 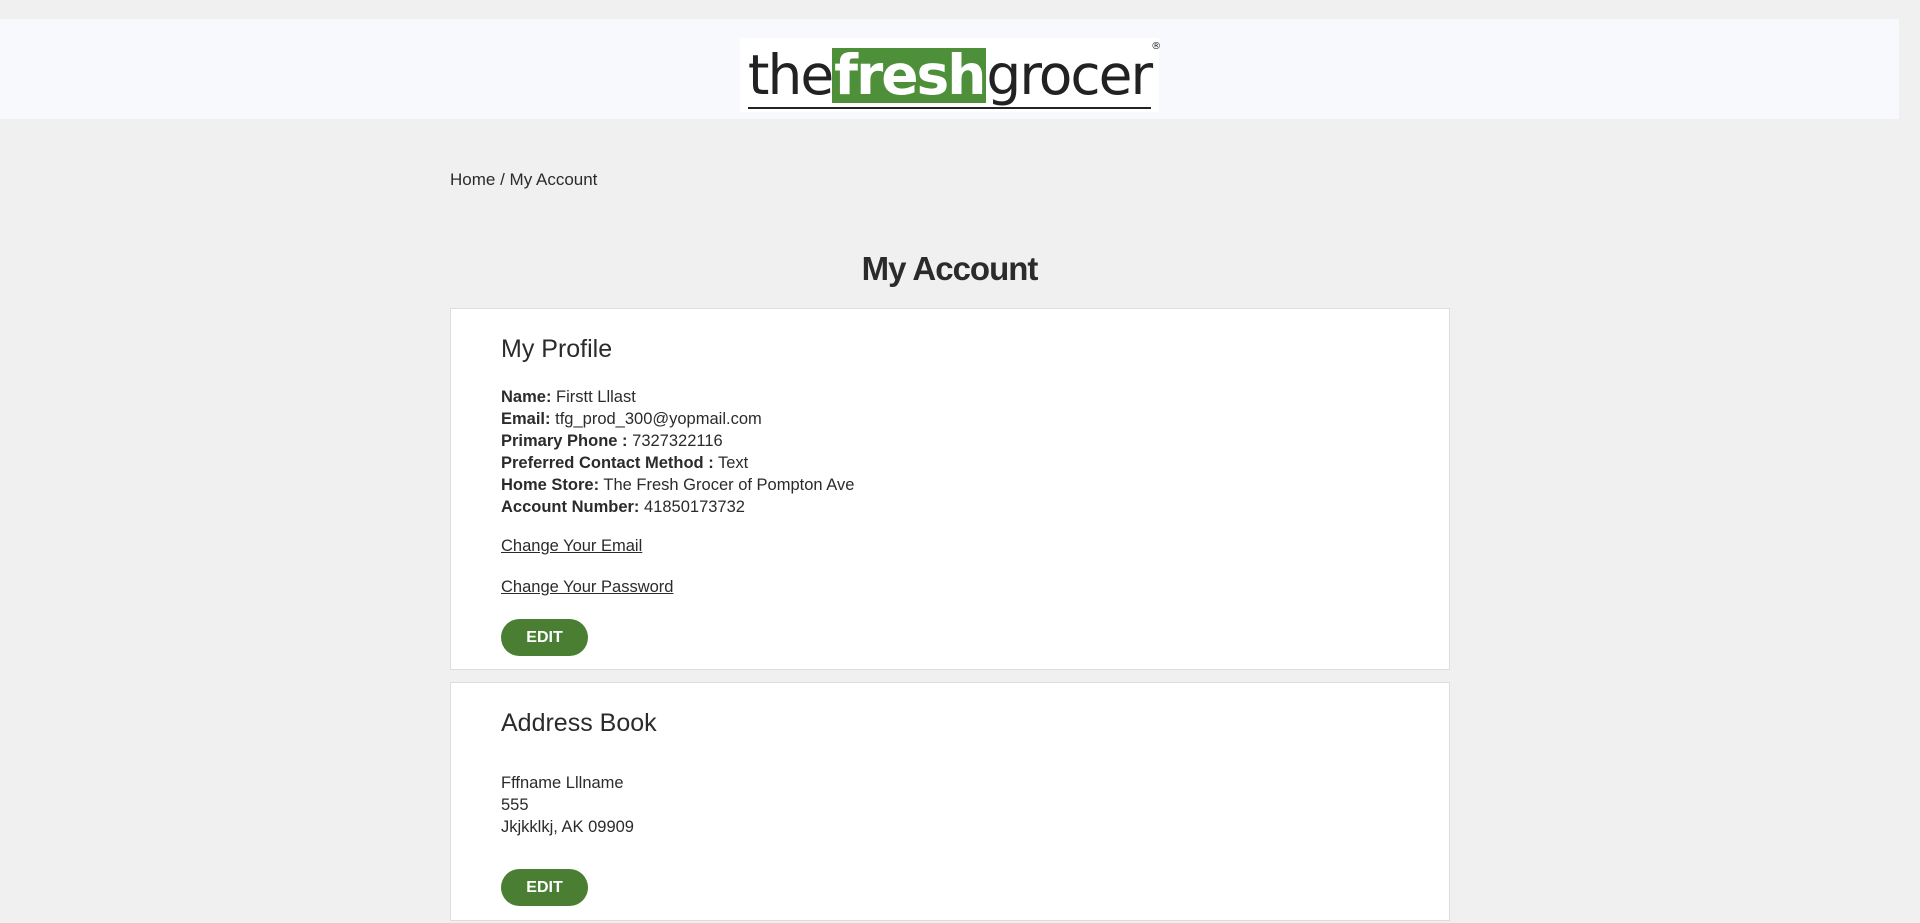 What do you see at coordinates (562, 783) in the screenshot?
I see `address-name-line: Fffname Lllname` at bounding box center [562, 783].